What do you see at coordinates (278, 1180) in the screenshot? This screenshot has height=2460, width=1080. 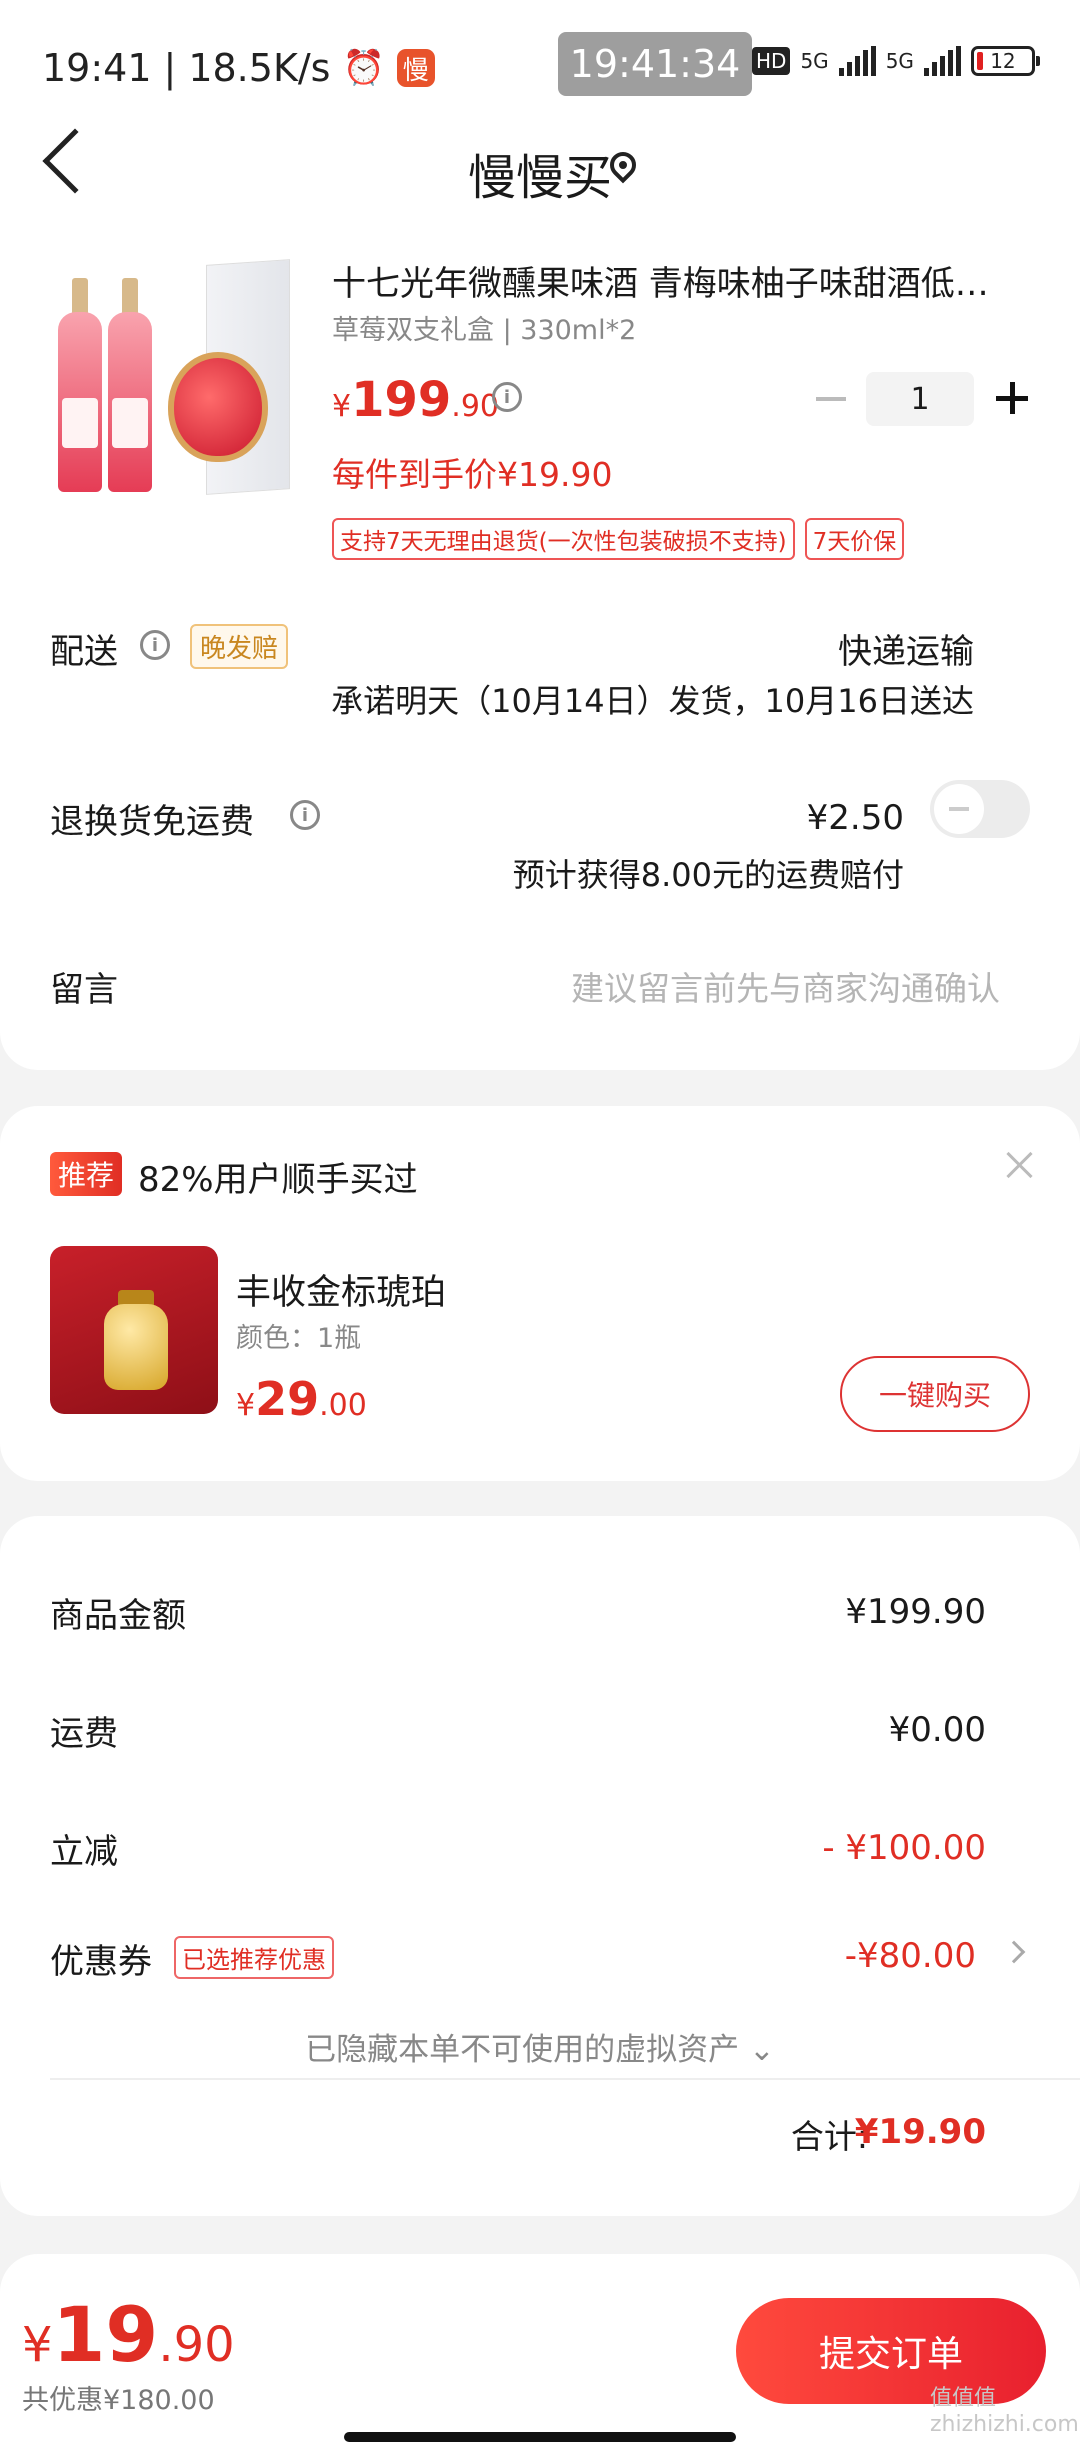 I see `recommend-headline: 82%用户顺手买过` at bounding box center [278, 1180].